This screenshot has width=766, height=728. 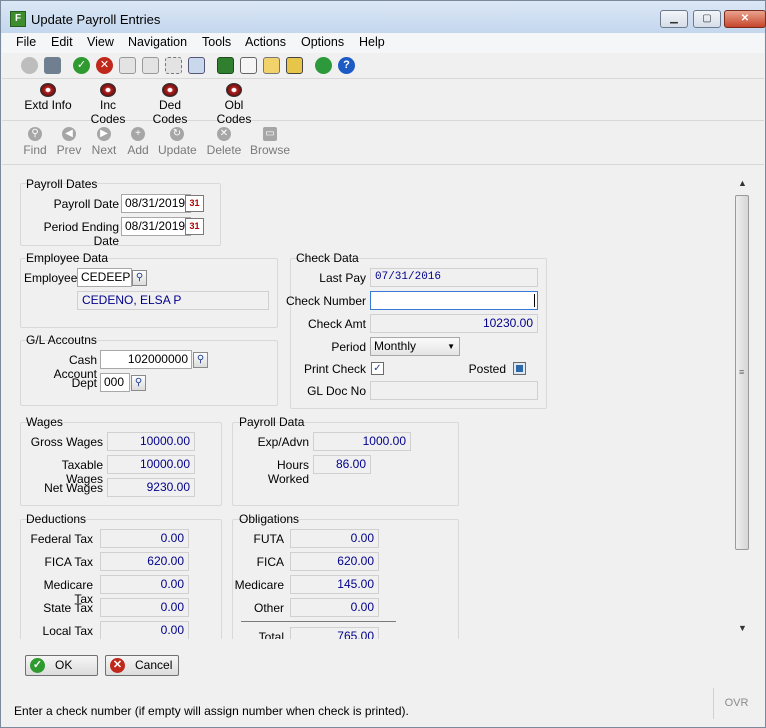 I want to click on payroll-data-title: Payroll Data, so click(x=272, y=422).